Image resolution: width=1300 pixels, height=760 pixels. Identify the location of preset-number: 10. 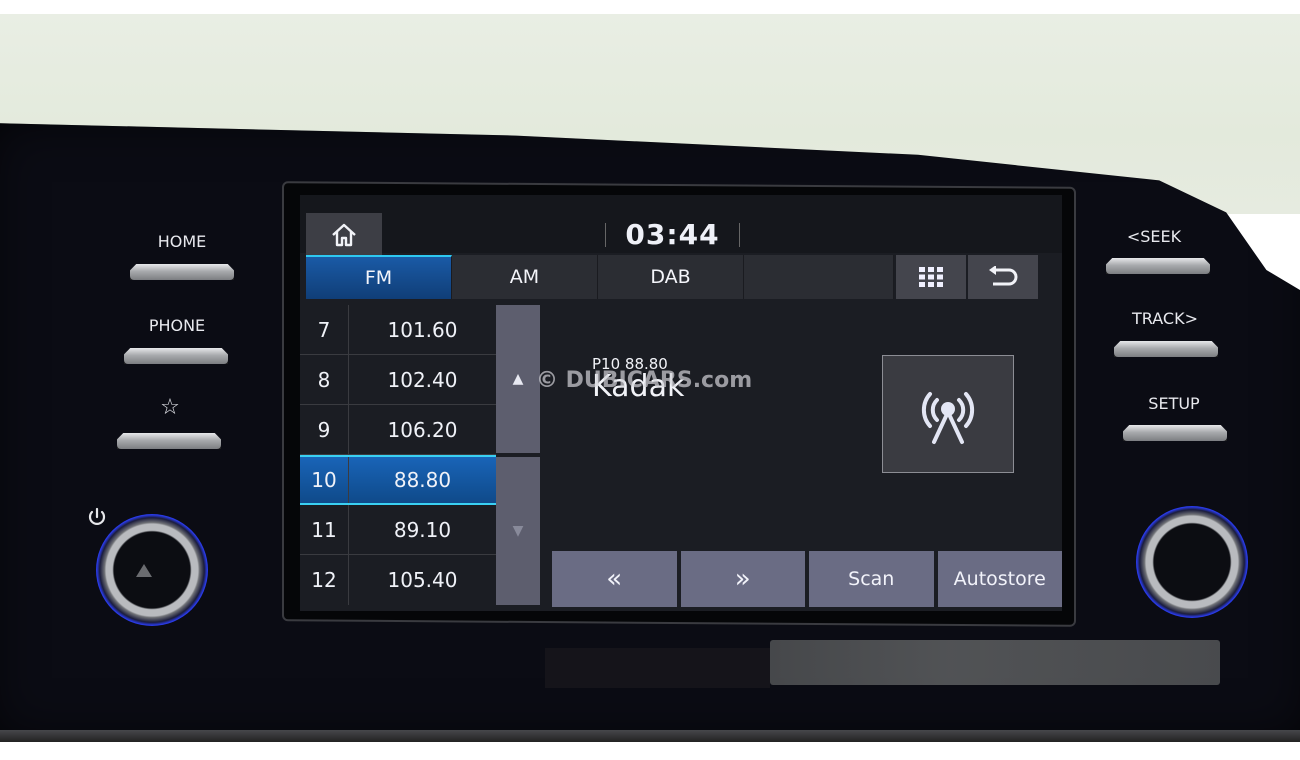
(324, 480).